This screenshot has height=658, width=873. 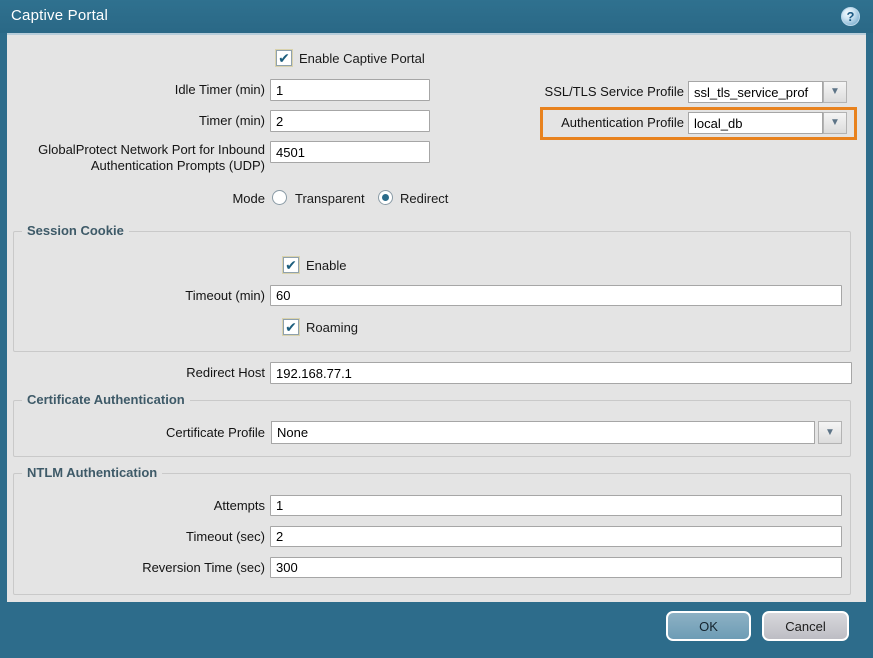 What do you see at coordinates (232, 120) in the screenshot?
I see `timer-label: Timer (min)` at bounding box center [232, 120].